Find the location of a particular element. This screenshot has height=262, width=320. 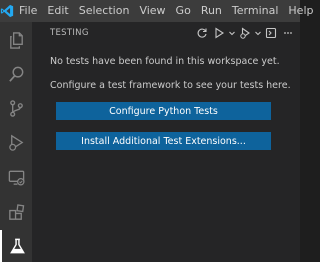

extensions-icon is located at coordinates (16, 212).